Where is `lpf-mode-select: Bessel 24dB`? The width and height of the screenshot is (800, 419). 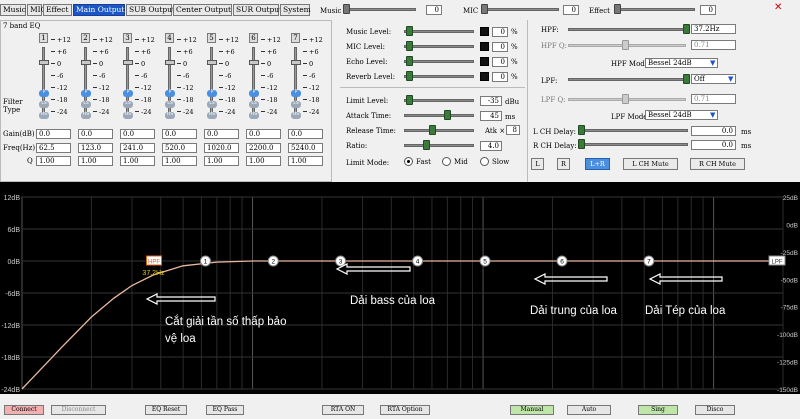
lpf-mode-select: Bessel 24dB is located at coordinates (681, 115).